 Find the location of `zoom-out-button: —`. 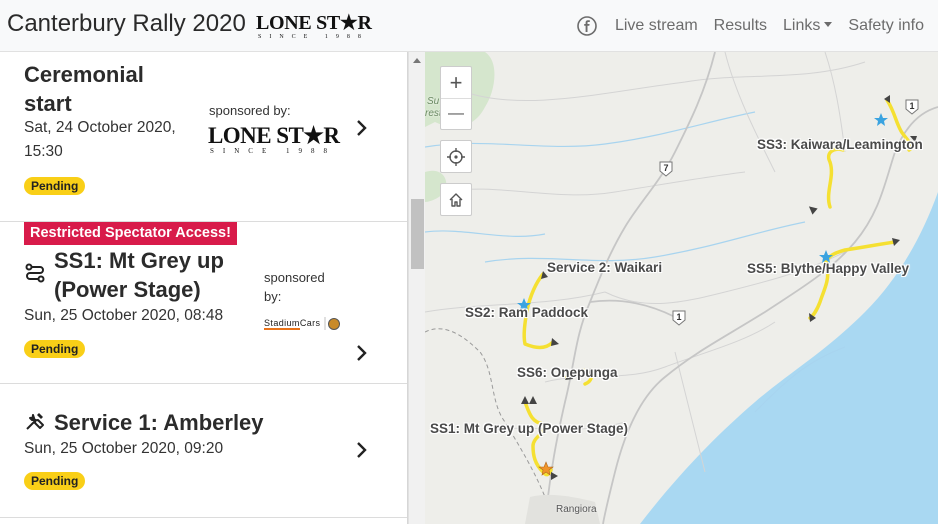

zoom-out-button: — is located at coordinates (456, 113).